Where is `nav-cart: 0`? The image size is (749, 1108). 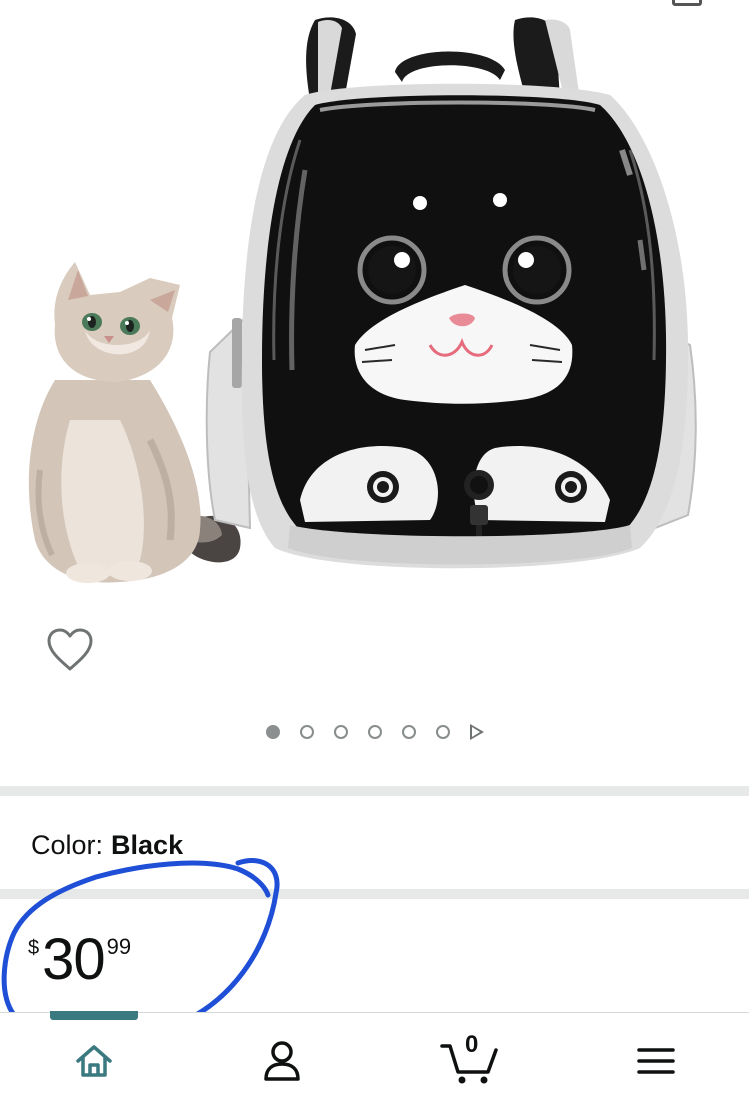
nav-cart: 0 is located at coordinates (470, 1059).